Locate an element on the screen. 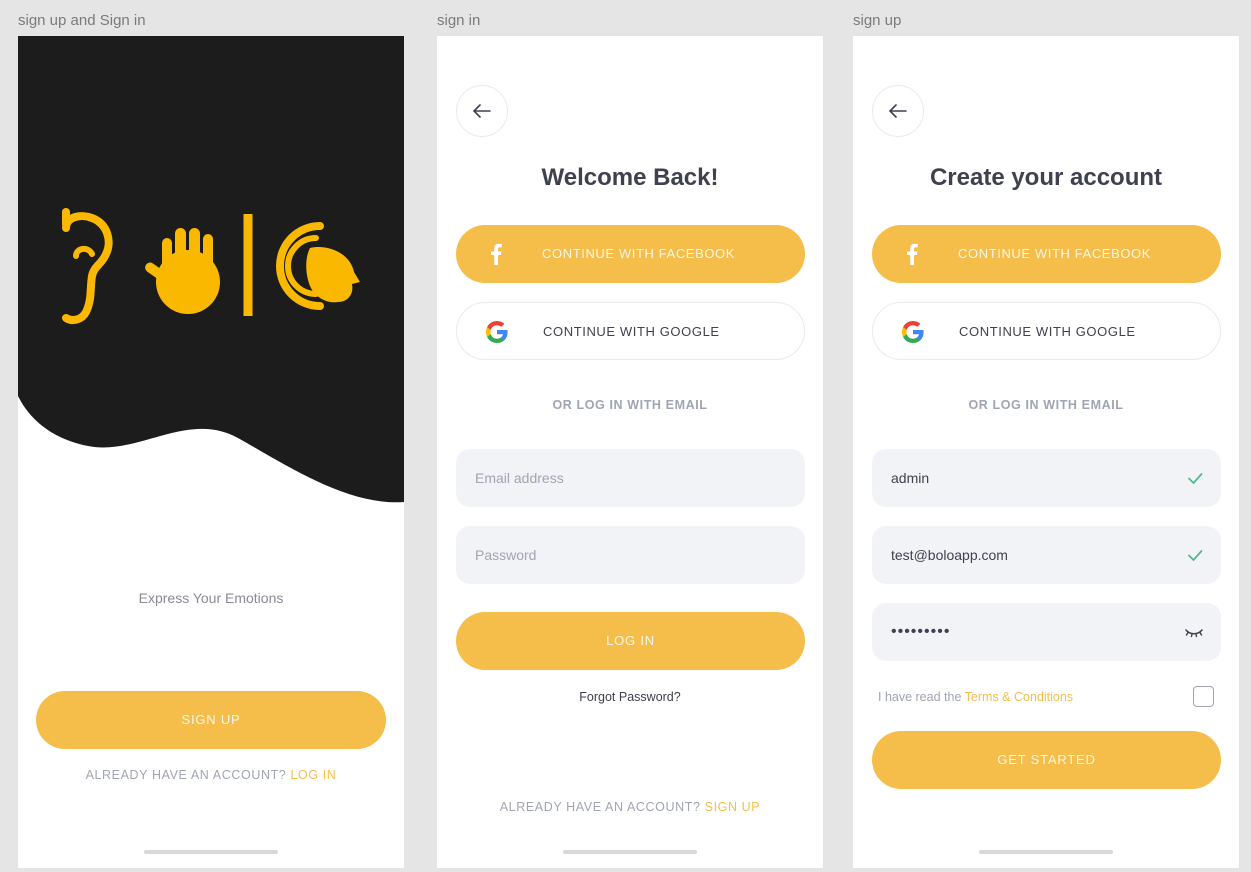 The height and width of the screenshot is (872, 1251). signup-link: SIGN UP is located at coordinates (733, 807).